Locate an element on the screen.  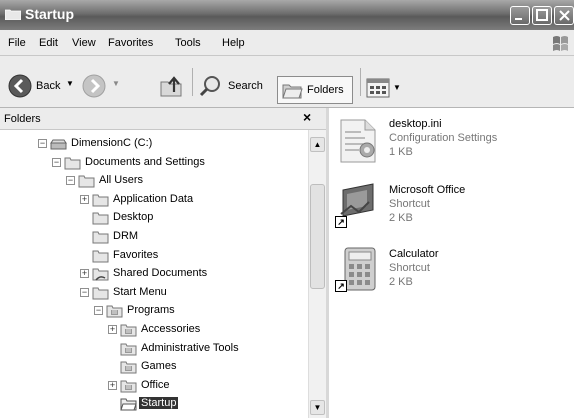
tree-node-label: Administrative Tools is located at coordinates (190, 347).